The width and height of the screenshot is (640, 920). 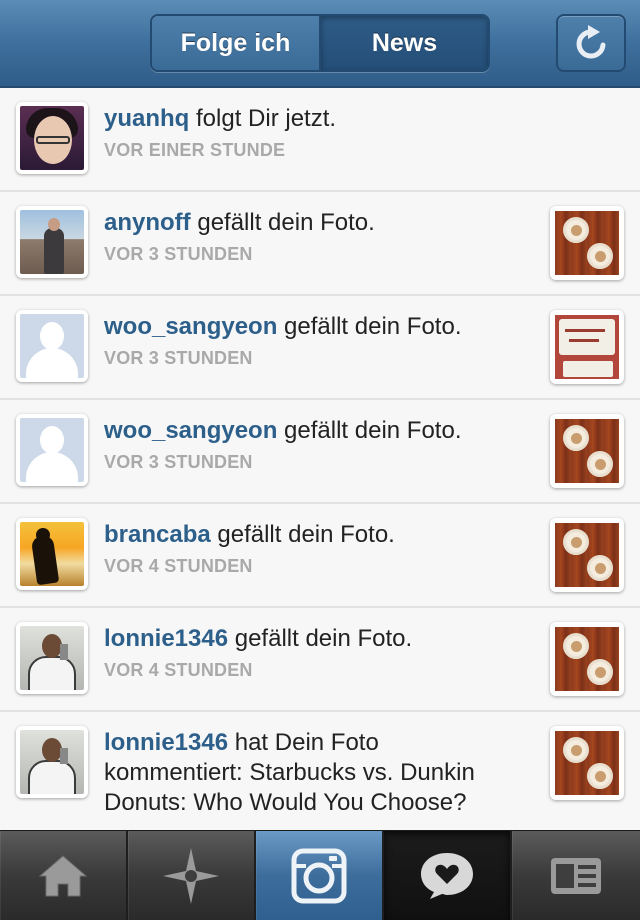 What do you see at coordinates (236, 43) in the screenshot?
I see `segment-following-button: Folge ich` at bounding box center [236, 43].